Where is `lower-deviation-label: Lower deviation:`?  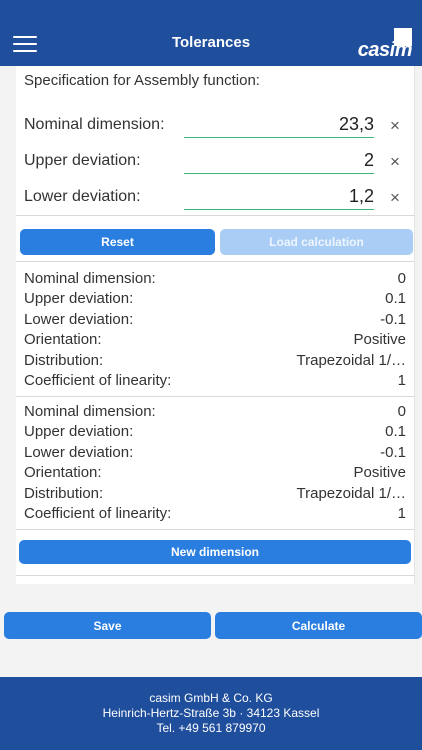
lower-deviation-label: Lower deviation: is located at coordinates (82, 196).